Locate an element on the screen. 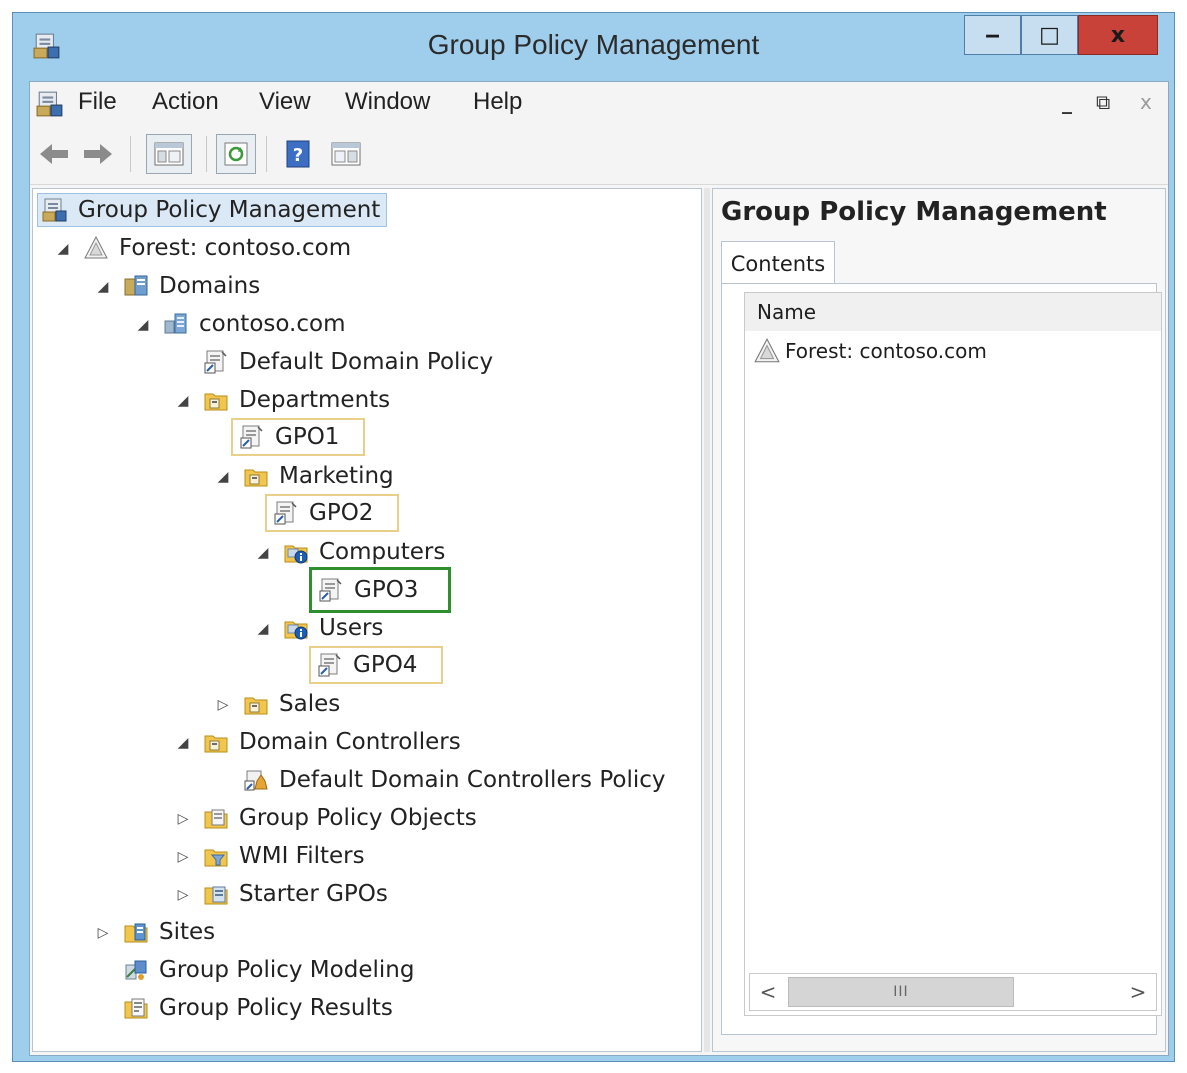  refresh-button is located at coordinates (236, 154).